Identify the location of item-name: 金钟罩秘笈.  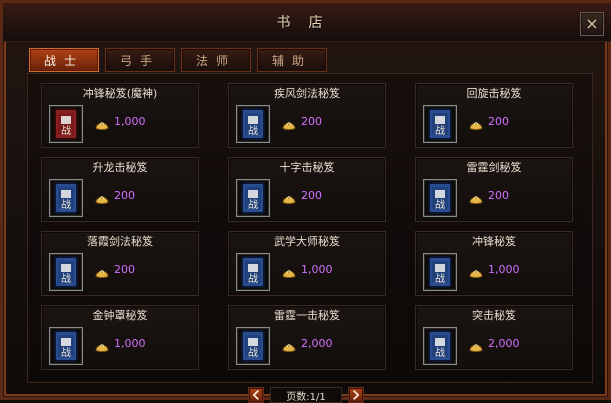
(120, 315).